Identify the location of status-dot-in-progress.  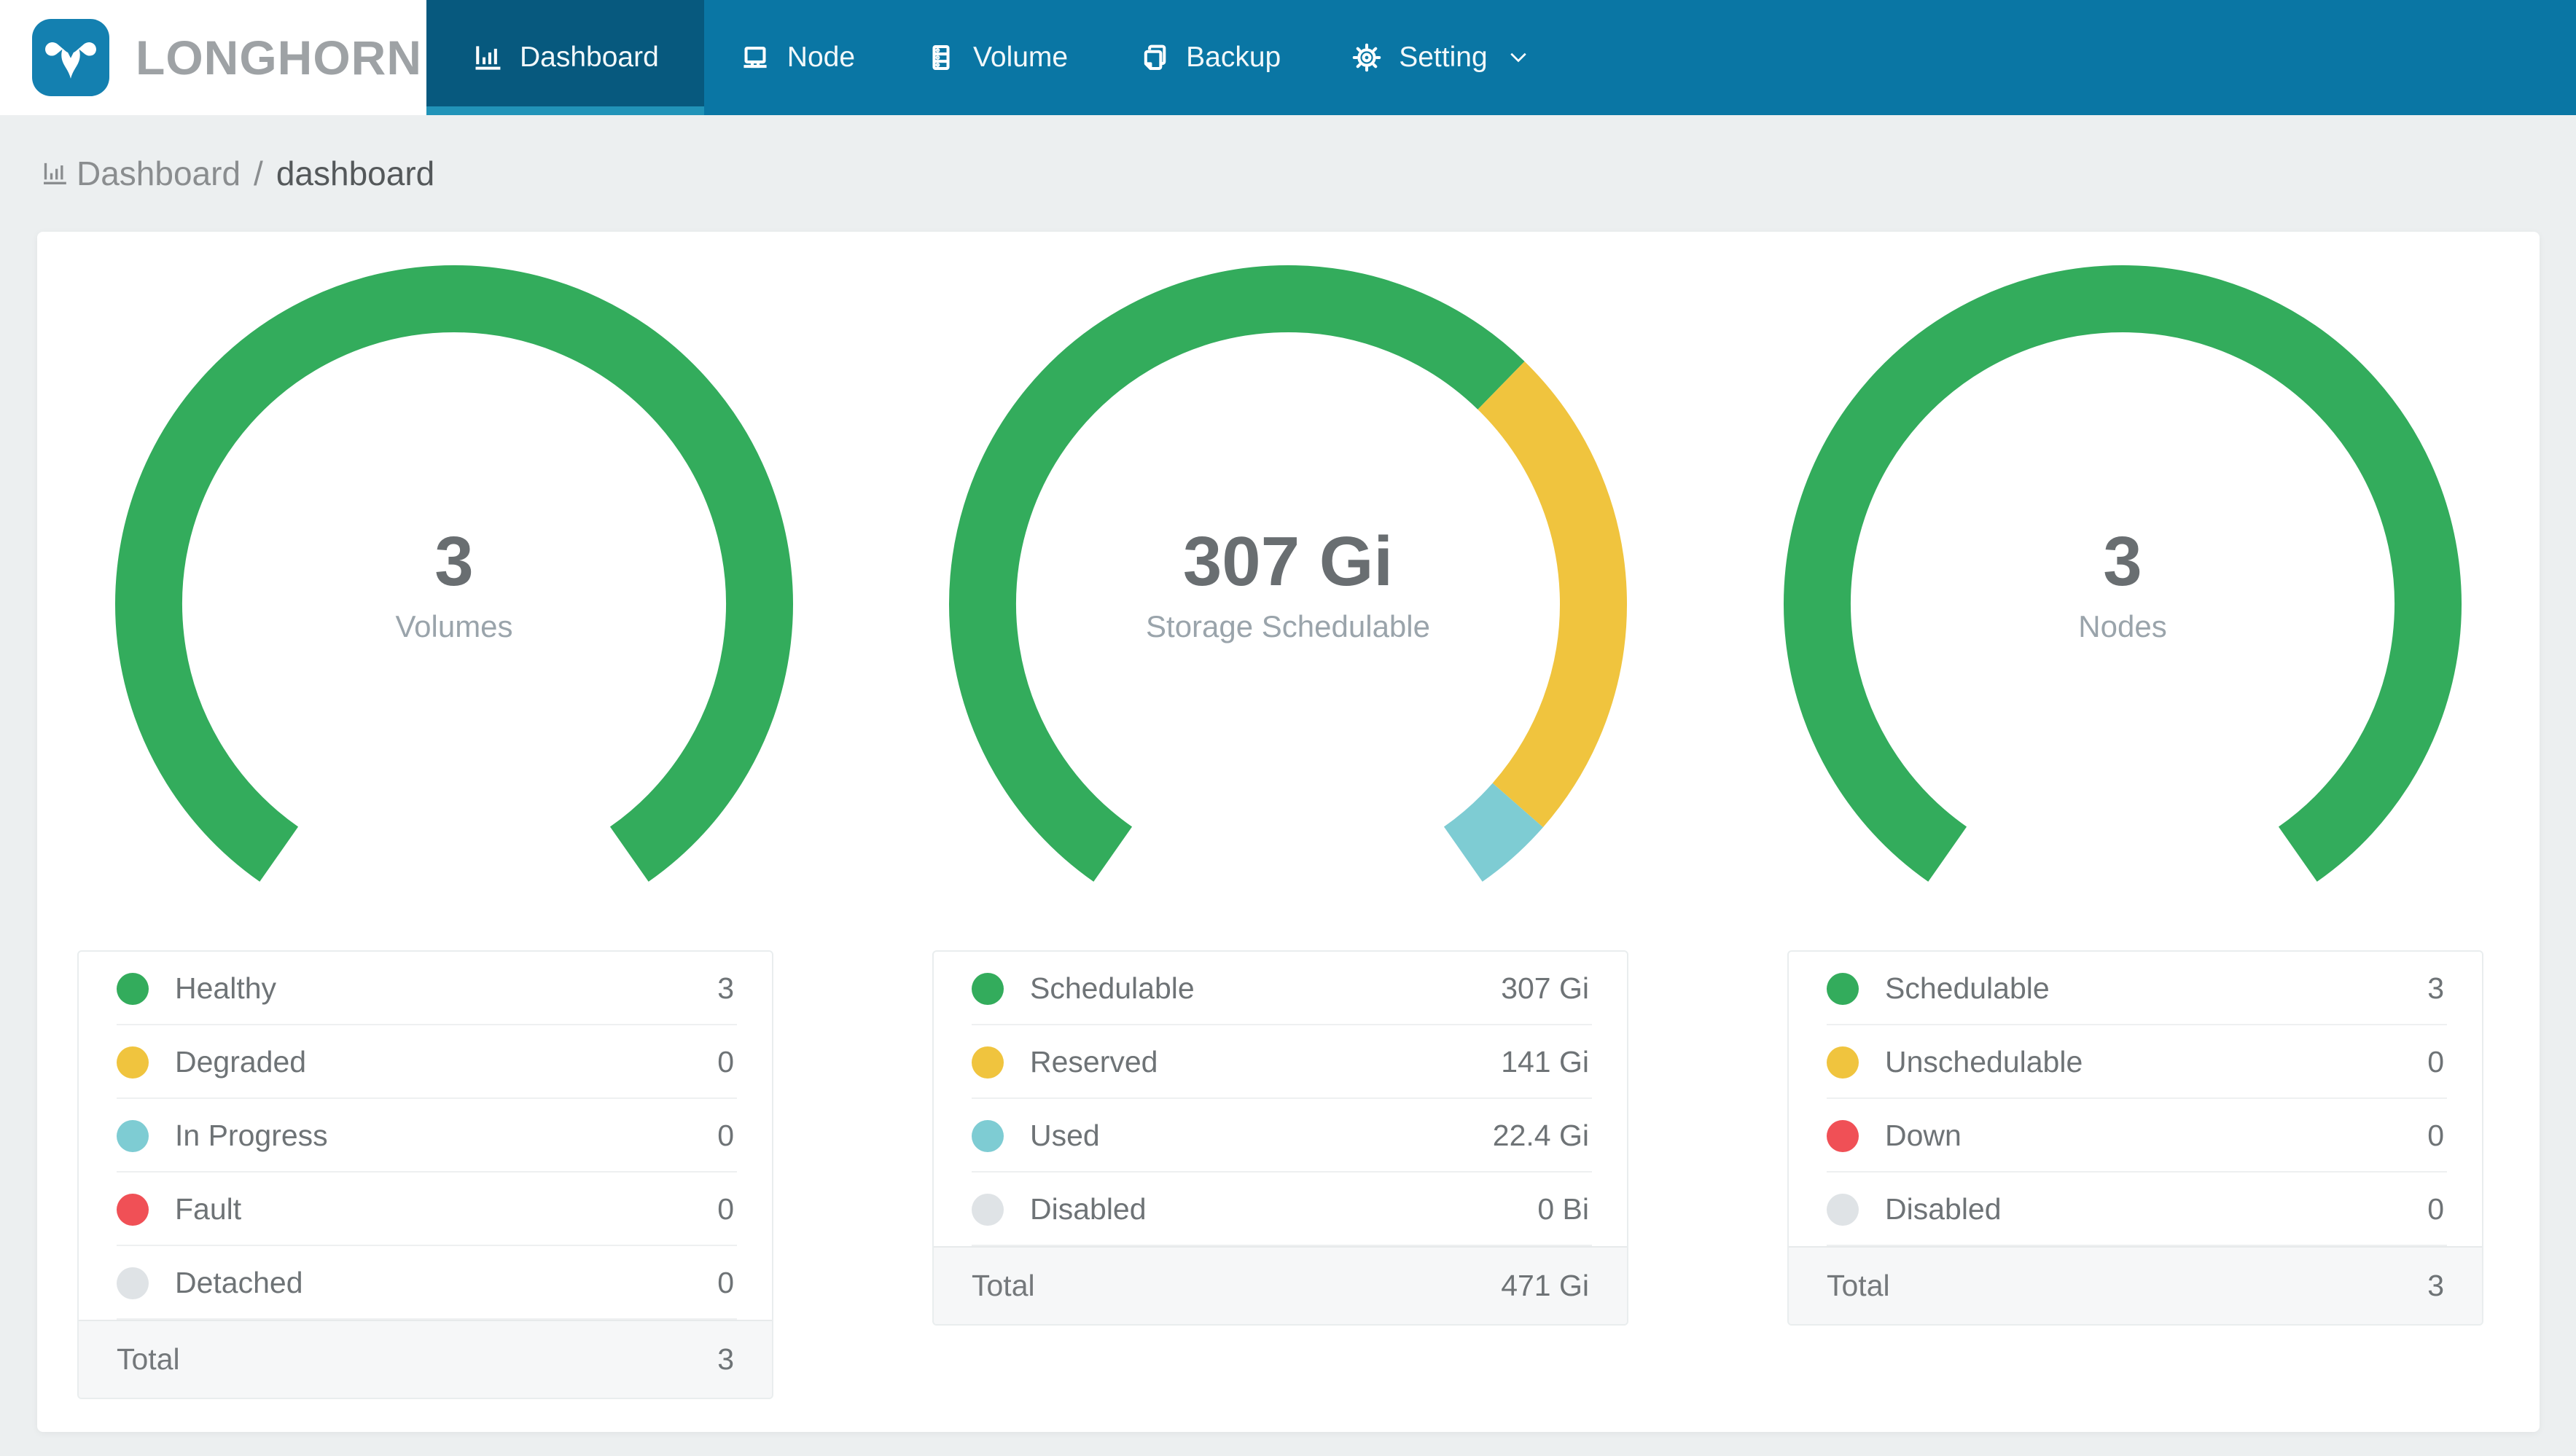
(133, 1135).